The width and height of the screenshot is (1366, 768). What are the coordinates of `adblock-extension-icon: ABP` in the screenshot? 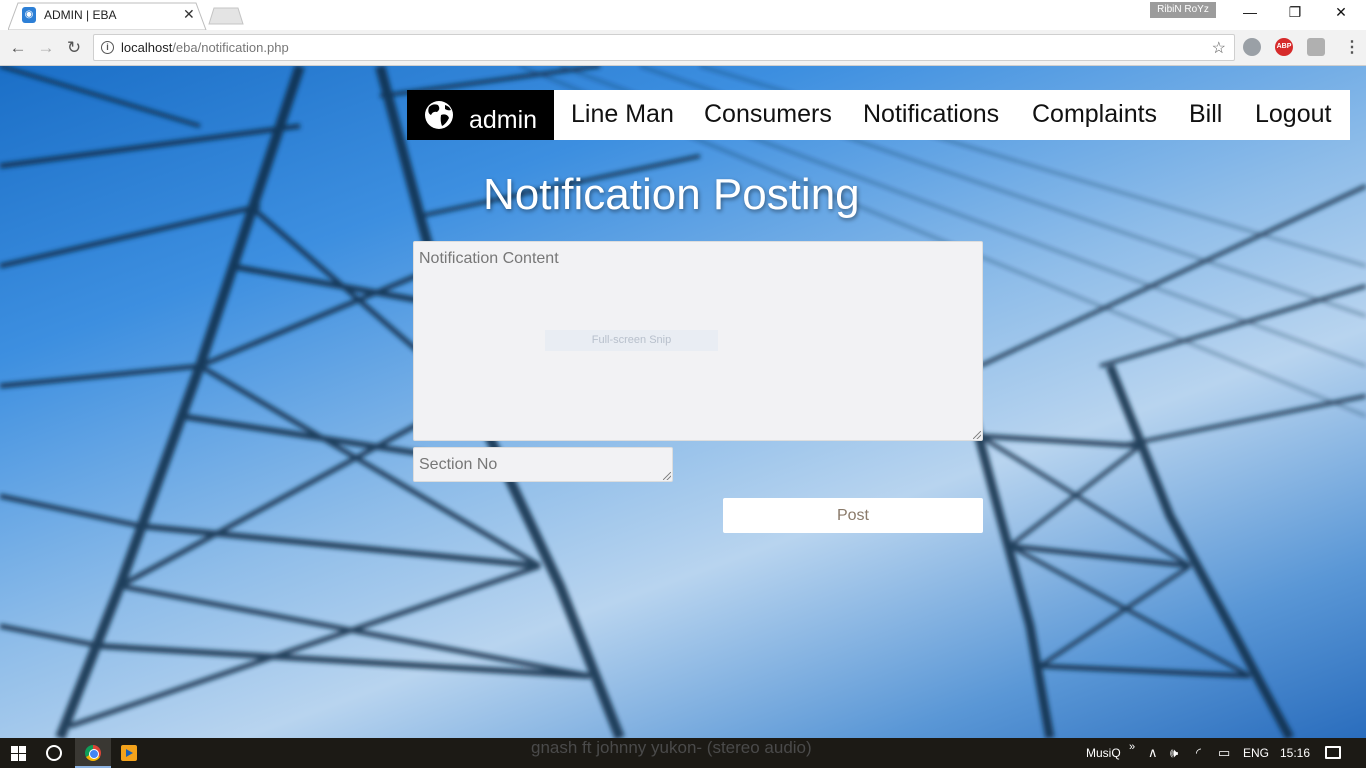 It's located at (1284, 47).